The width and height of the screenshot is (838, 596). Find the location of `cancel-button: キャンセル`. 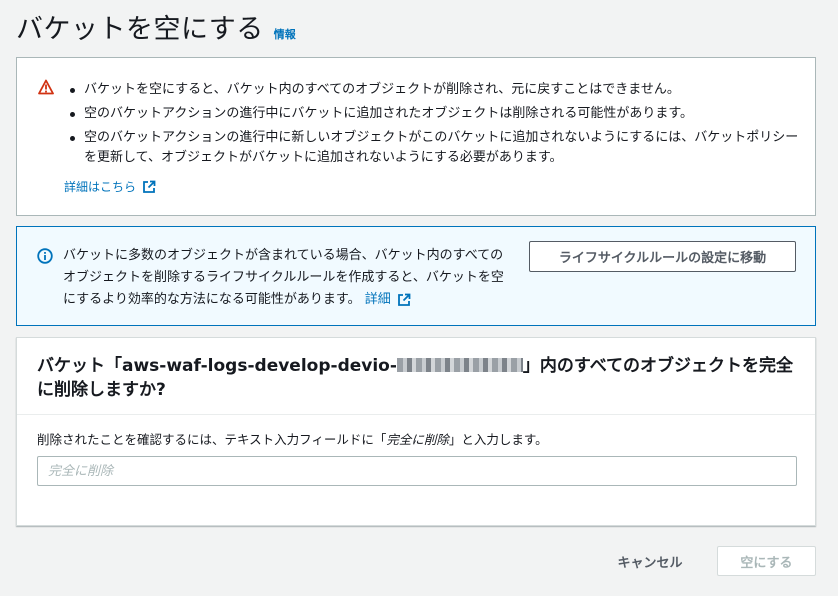

cancel-button: キャンセル is located at coordinates (650, 561).